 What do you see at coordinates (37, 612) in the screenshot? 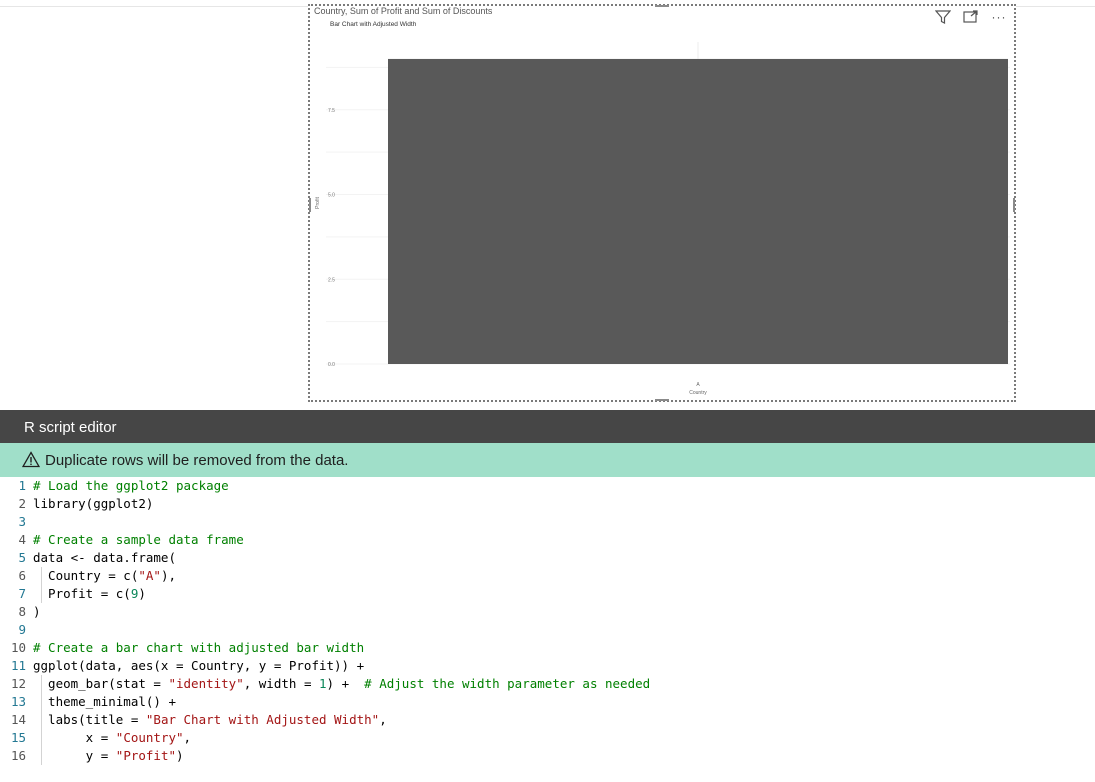
I see `code-text: )` at bounding box center [37, 612].